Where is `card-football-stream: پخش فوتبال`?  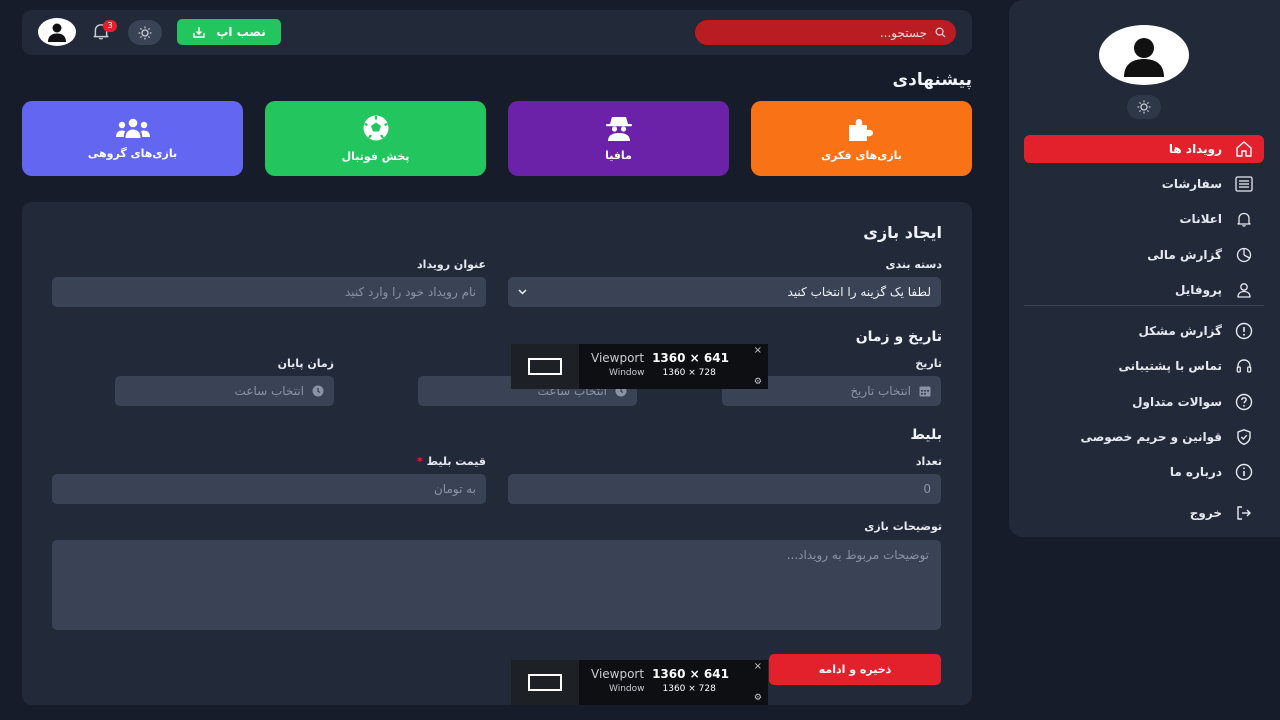 card-football-stream: پخش فوتبال is located at coordinates (375, 138).